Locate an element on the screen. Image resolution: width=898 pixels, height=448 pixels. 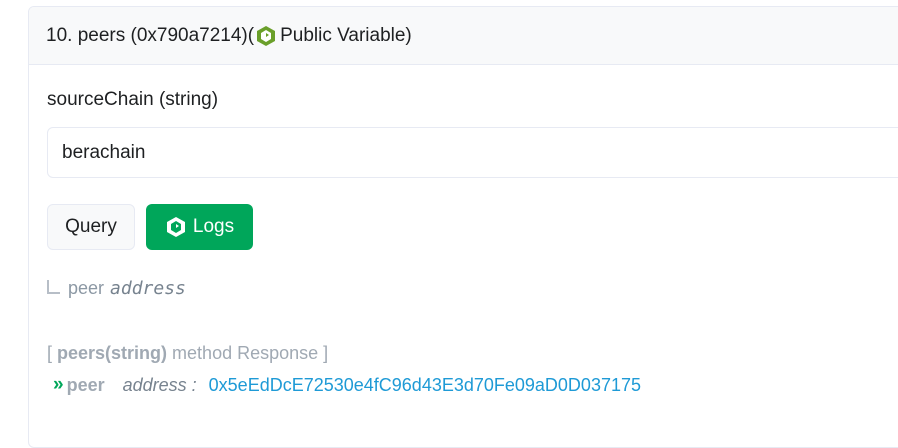
output-signature: peer address is located at coordinates (116, 288).